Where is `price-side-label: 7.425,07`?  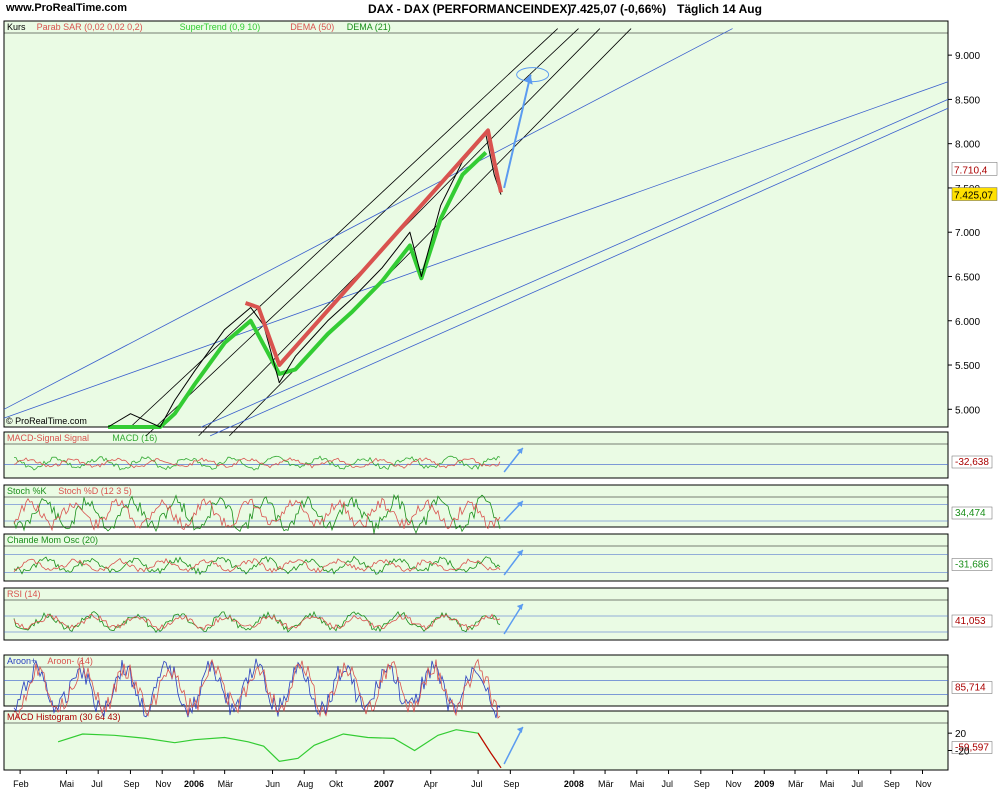 price-side-label: 7.425,07 is located at coordinates (973, 196).